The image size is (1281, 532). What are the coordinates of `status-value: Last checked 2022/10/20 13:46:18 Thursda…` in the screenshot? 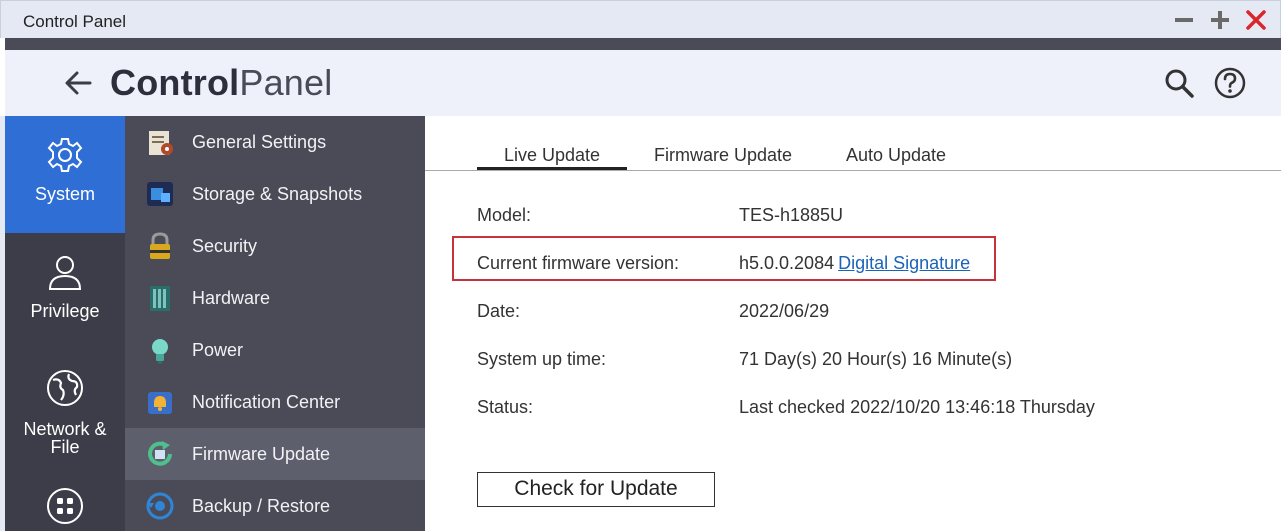 It's located at (917, 407).